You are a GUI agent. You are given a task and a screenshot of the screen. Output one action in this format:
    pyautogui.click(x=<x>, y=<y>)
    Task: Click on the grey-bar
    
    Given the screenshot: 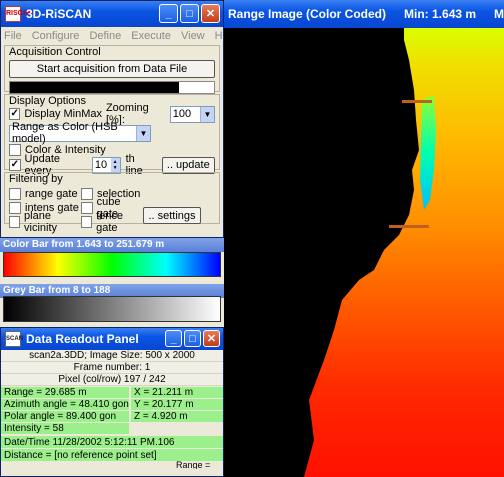 What is the action you would take?
    pyautogui.click(x=112, y=309)
    